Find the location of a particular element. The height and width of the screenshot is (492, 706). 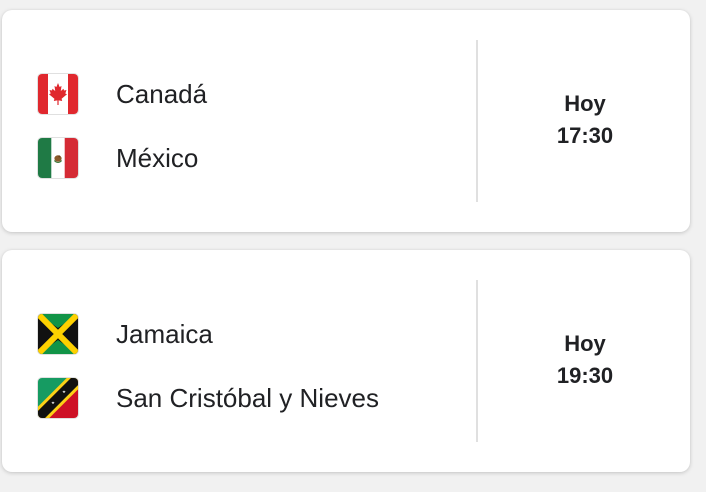

match-time-label: 17:30 is located at coordinates (585, 135).